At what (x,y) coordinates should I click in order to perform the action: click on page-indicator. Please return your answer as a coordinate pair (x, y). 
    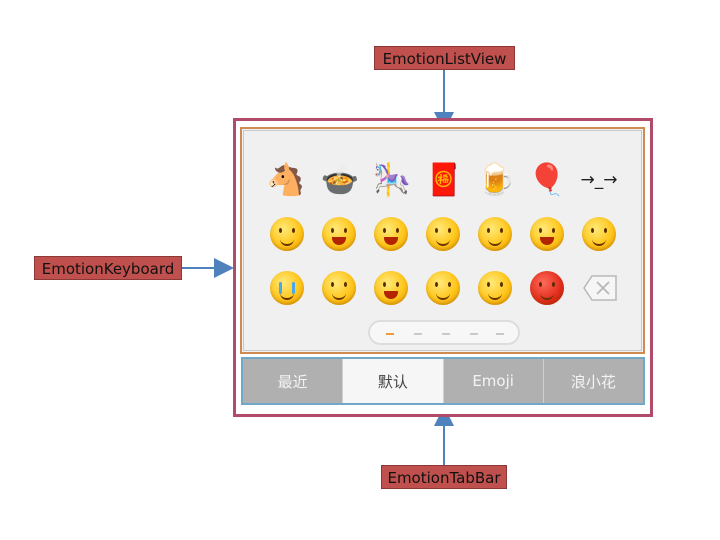
    Looking at the image, I should click on (444, 332).